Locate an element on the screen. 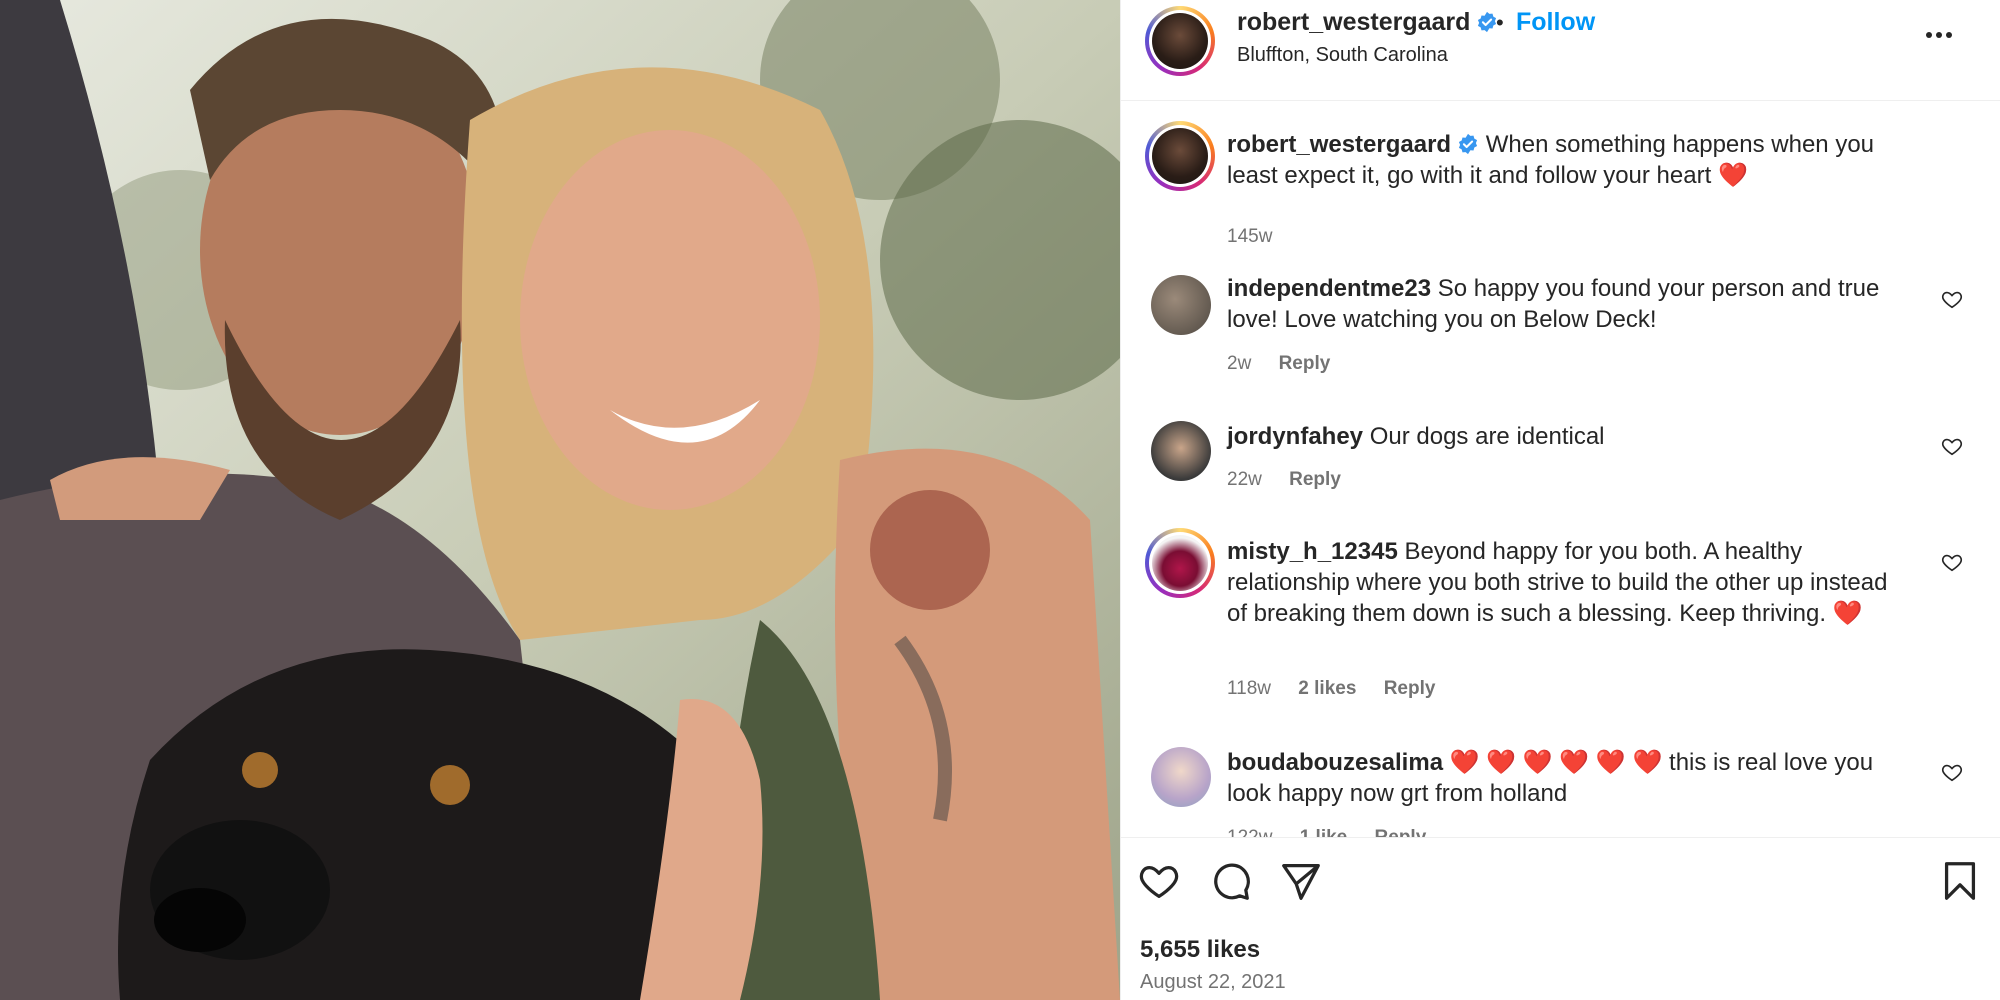 Image resolution: width=2000 pixels, height=1000 pixels. likes-count: 5,655 likes is located at coordinates (1200, 950).